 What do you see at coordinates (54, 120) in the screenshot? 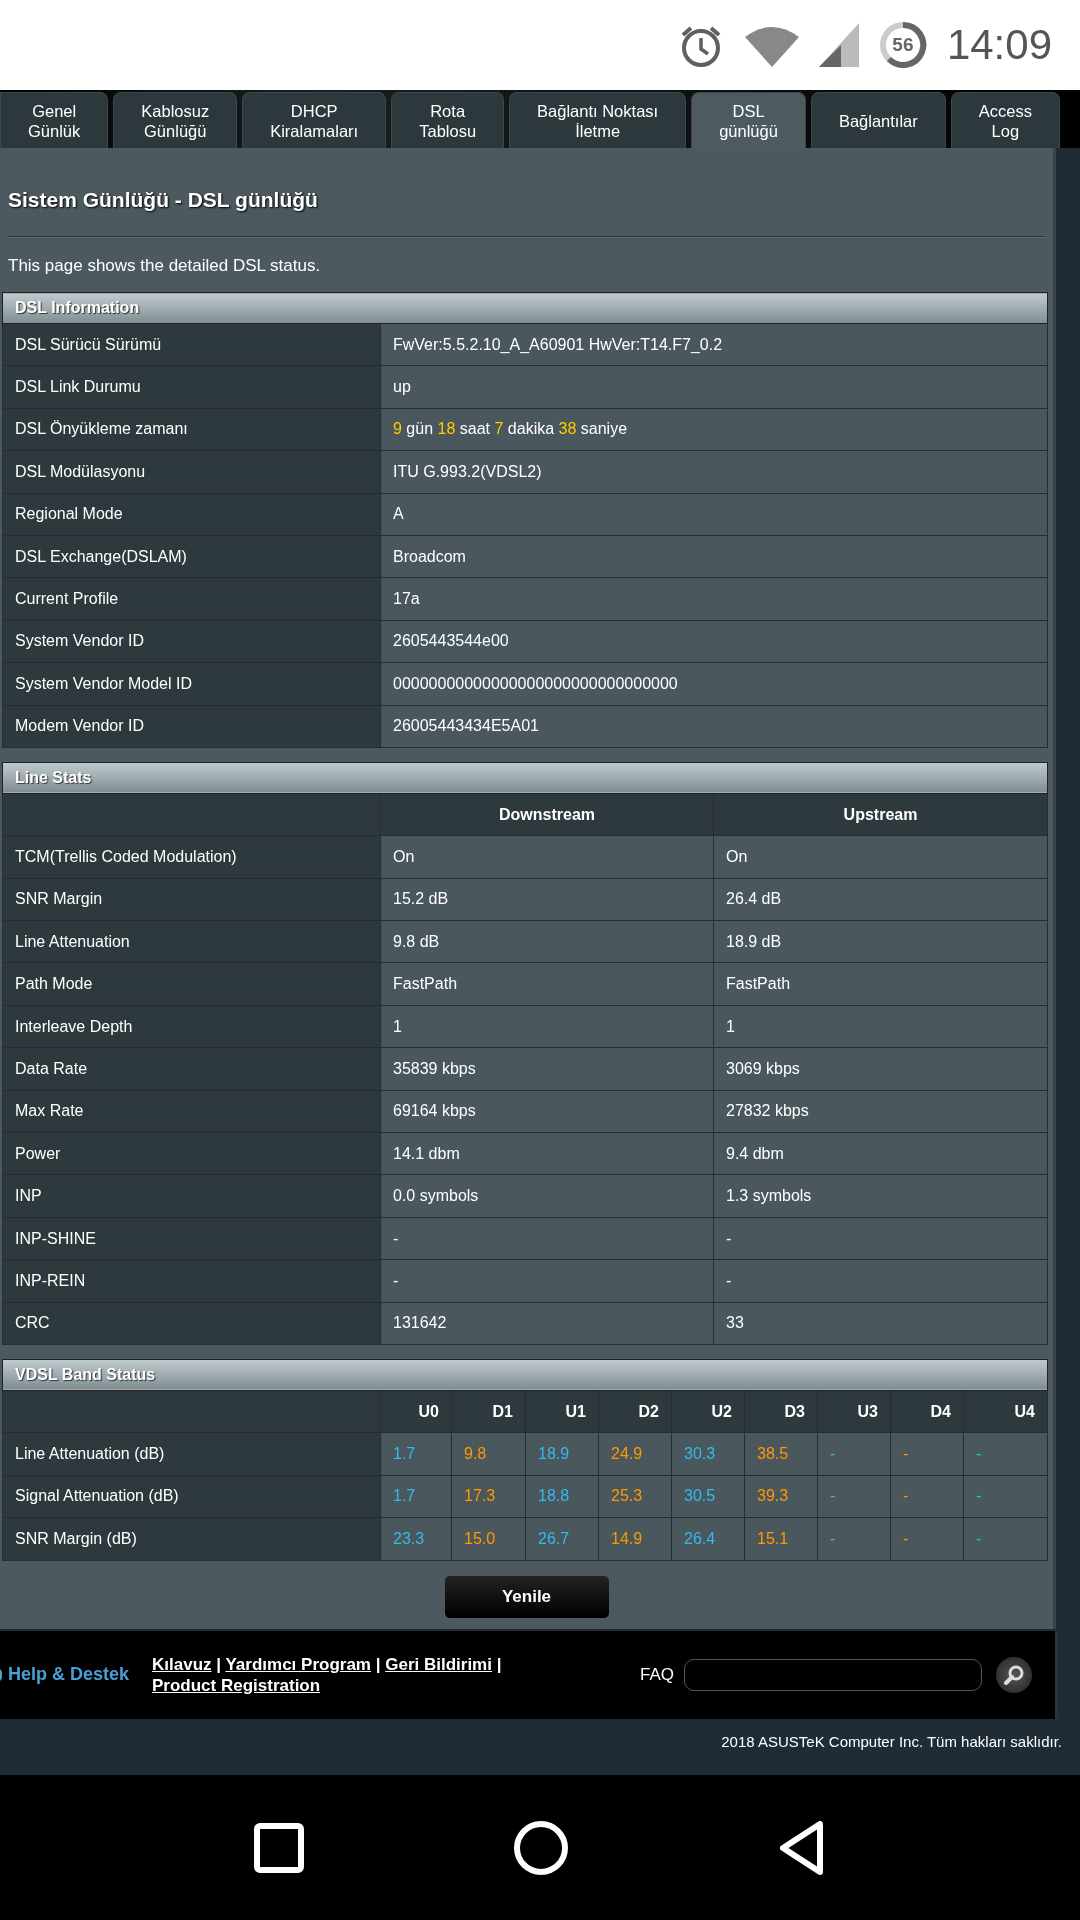
I see `tab: Genel Günlük` at bounding box center [54, 120].